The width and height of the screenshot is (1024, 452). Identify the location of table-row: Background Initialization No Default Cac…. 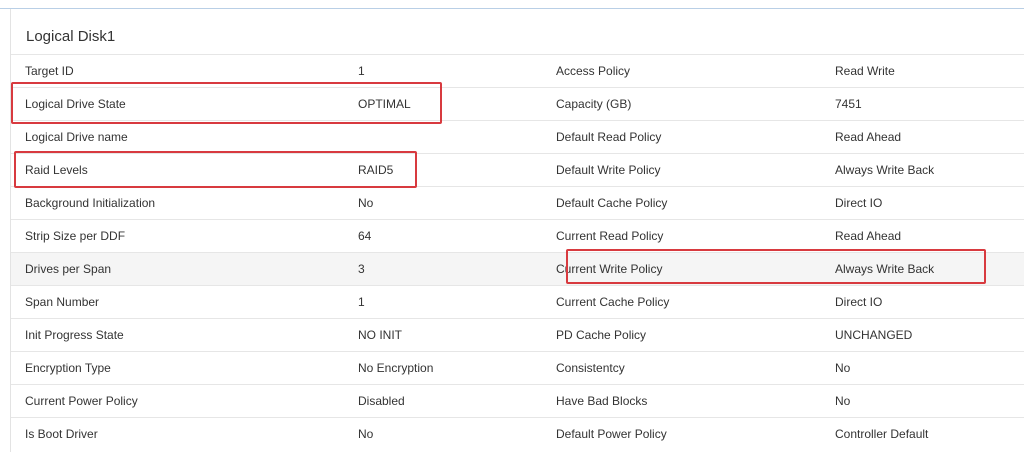
(517, 203).